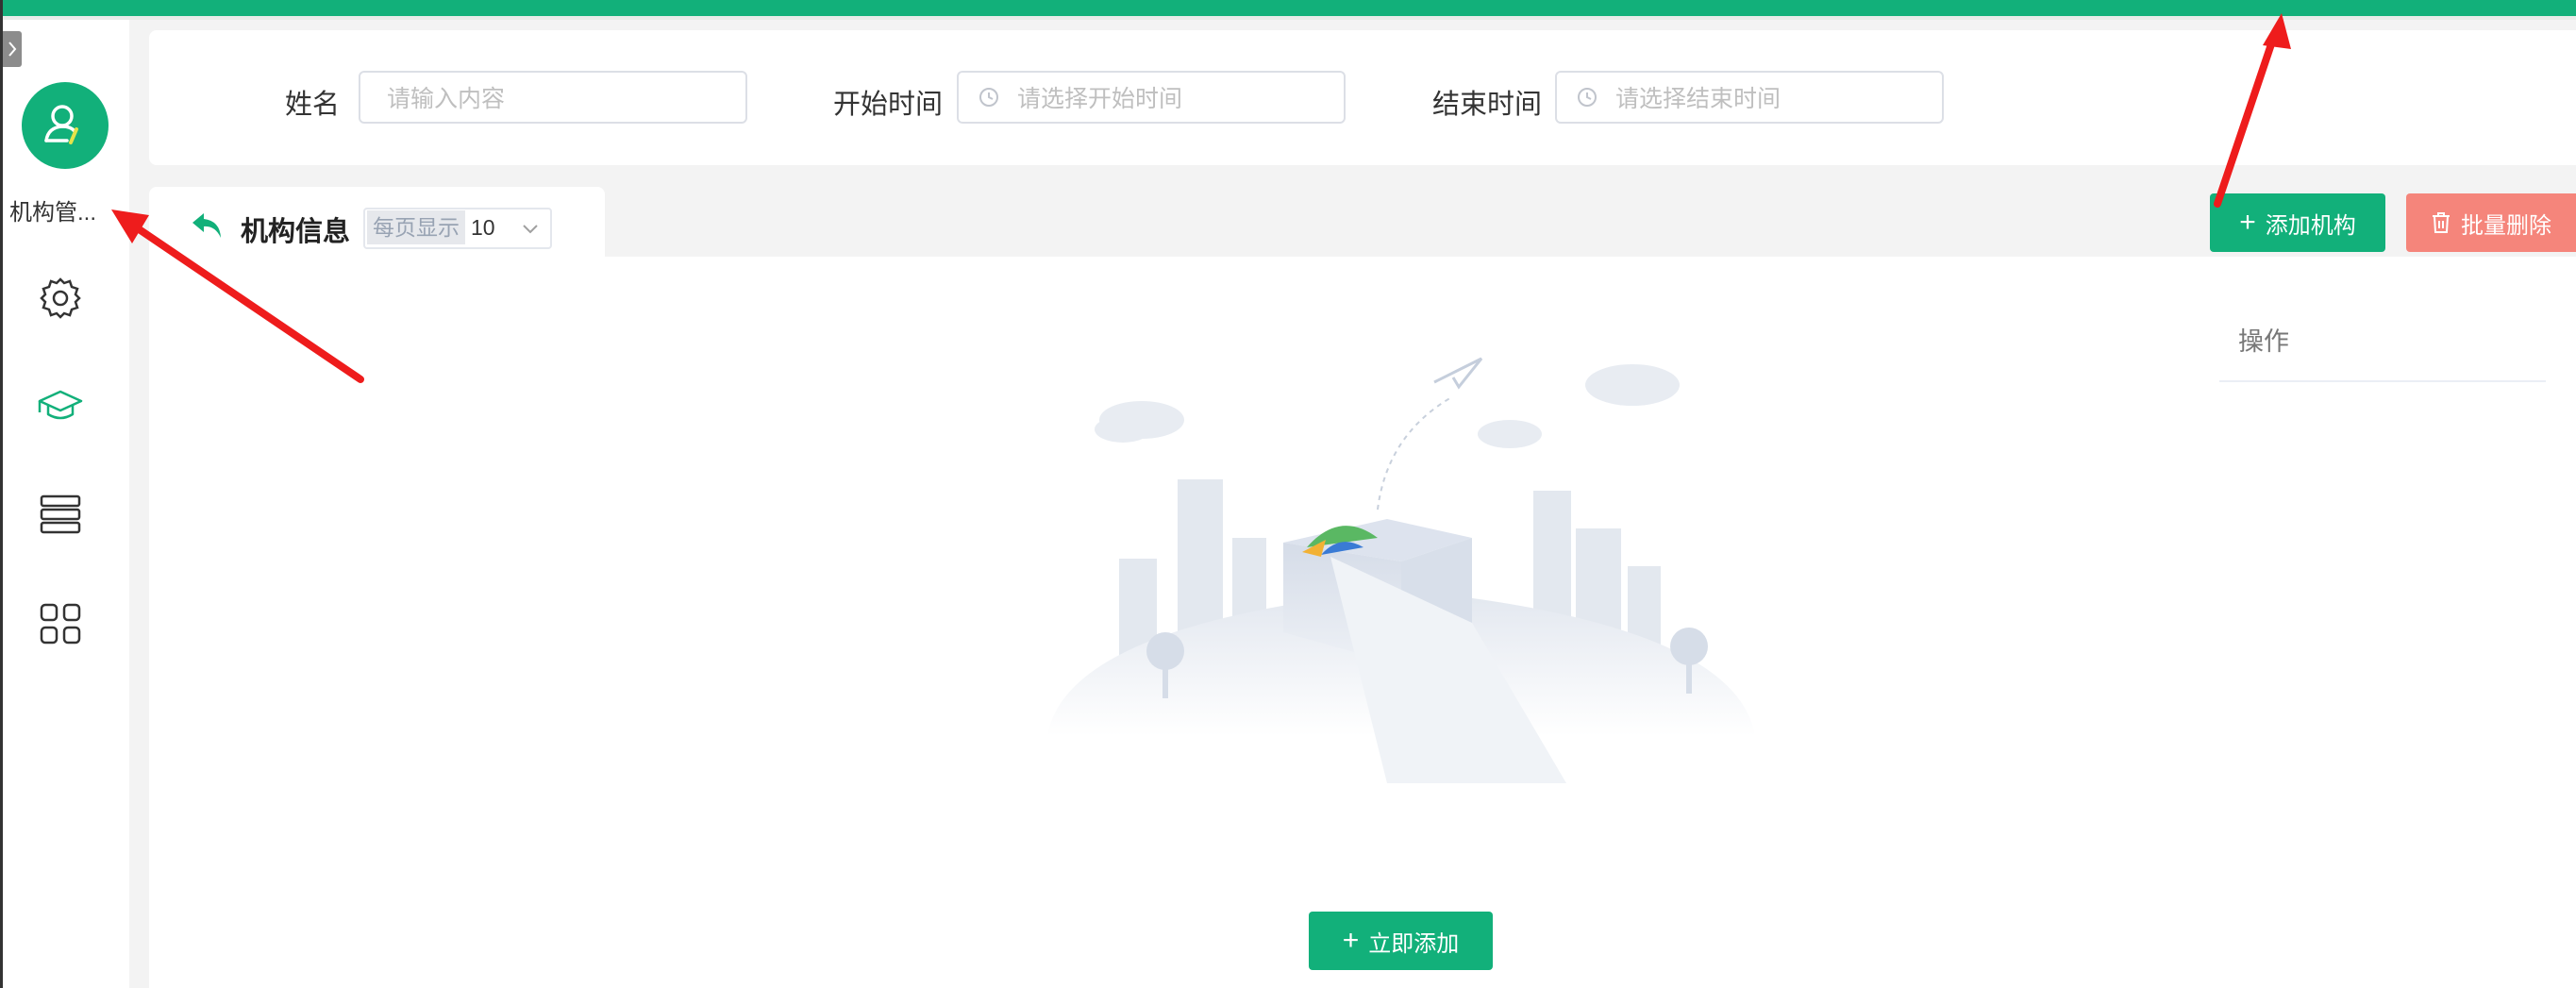  I want to click on annotation-arrowhead-sidebar, so click(130, 226).